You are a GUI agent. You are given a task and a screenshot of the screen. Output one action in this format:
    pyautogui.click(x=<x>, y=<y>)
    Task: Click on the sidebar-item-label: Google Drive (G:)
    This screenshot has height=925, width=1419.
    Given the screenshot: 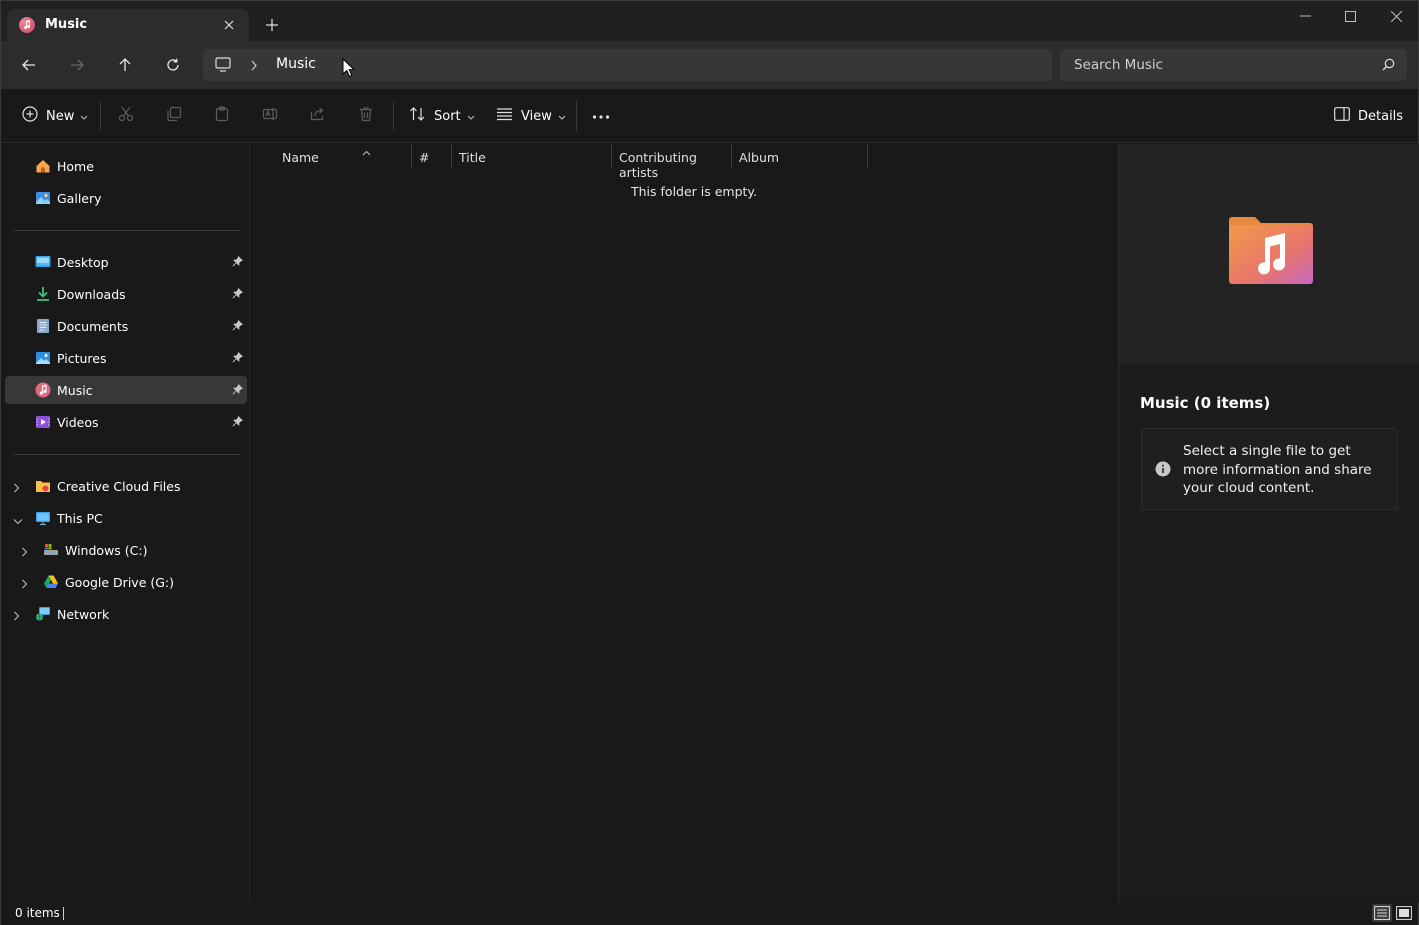 What is the action you would take?
    pyautogui.click(x=120, y=582)
    